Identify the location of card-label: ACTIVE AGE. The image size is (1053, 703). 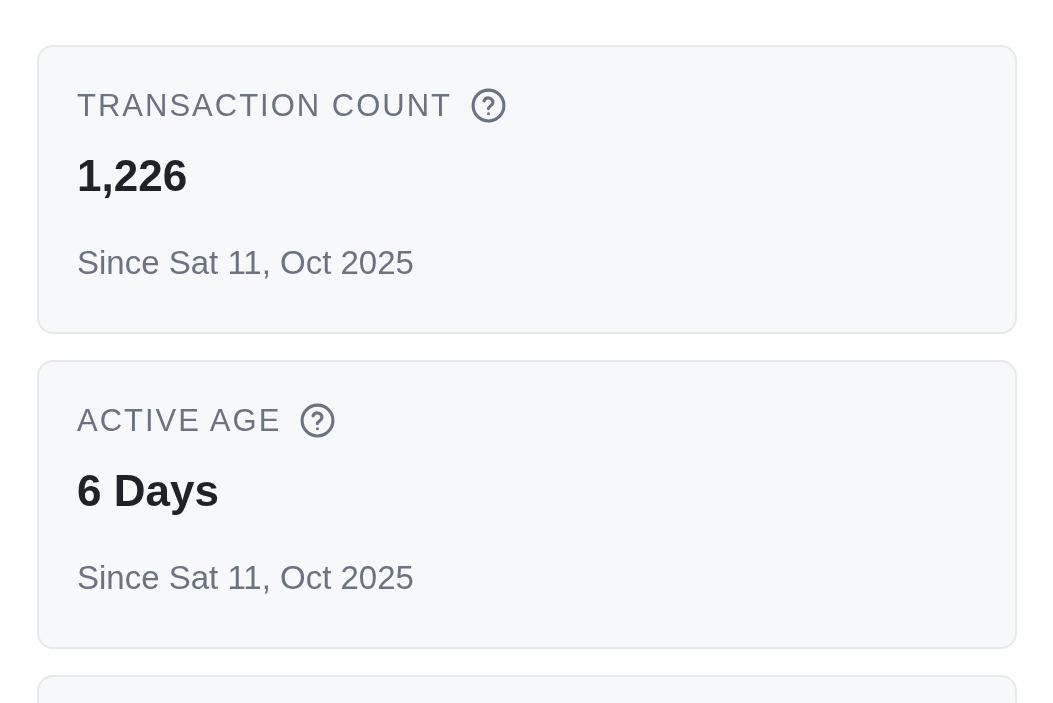
(179, 420).